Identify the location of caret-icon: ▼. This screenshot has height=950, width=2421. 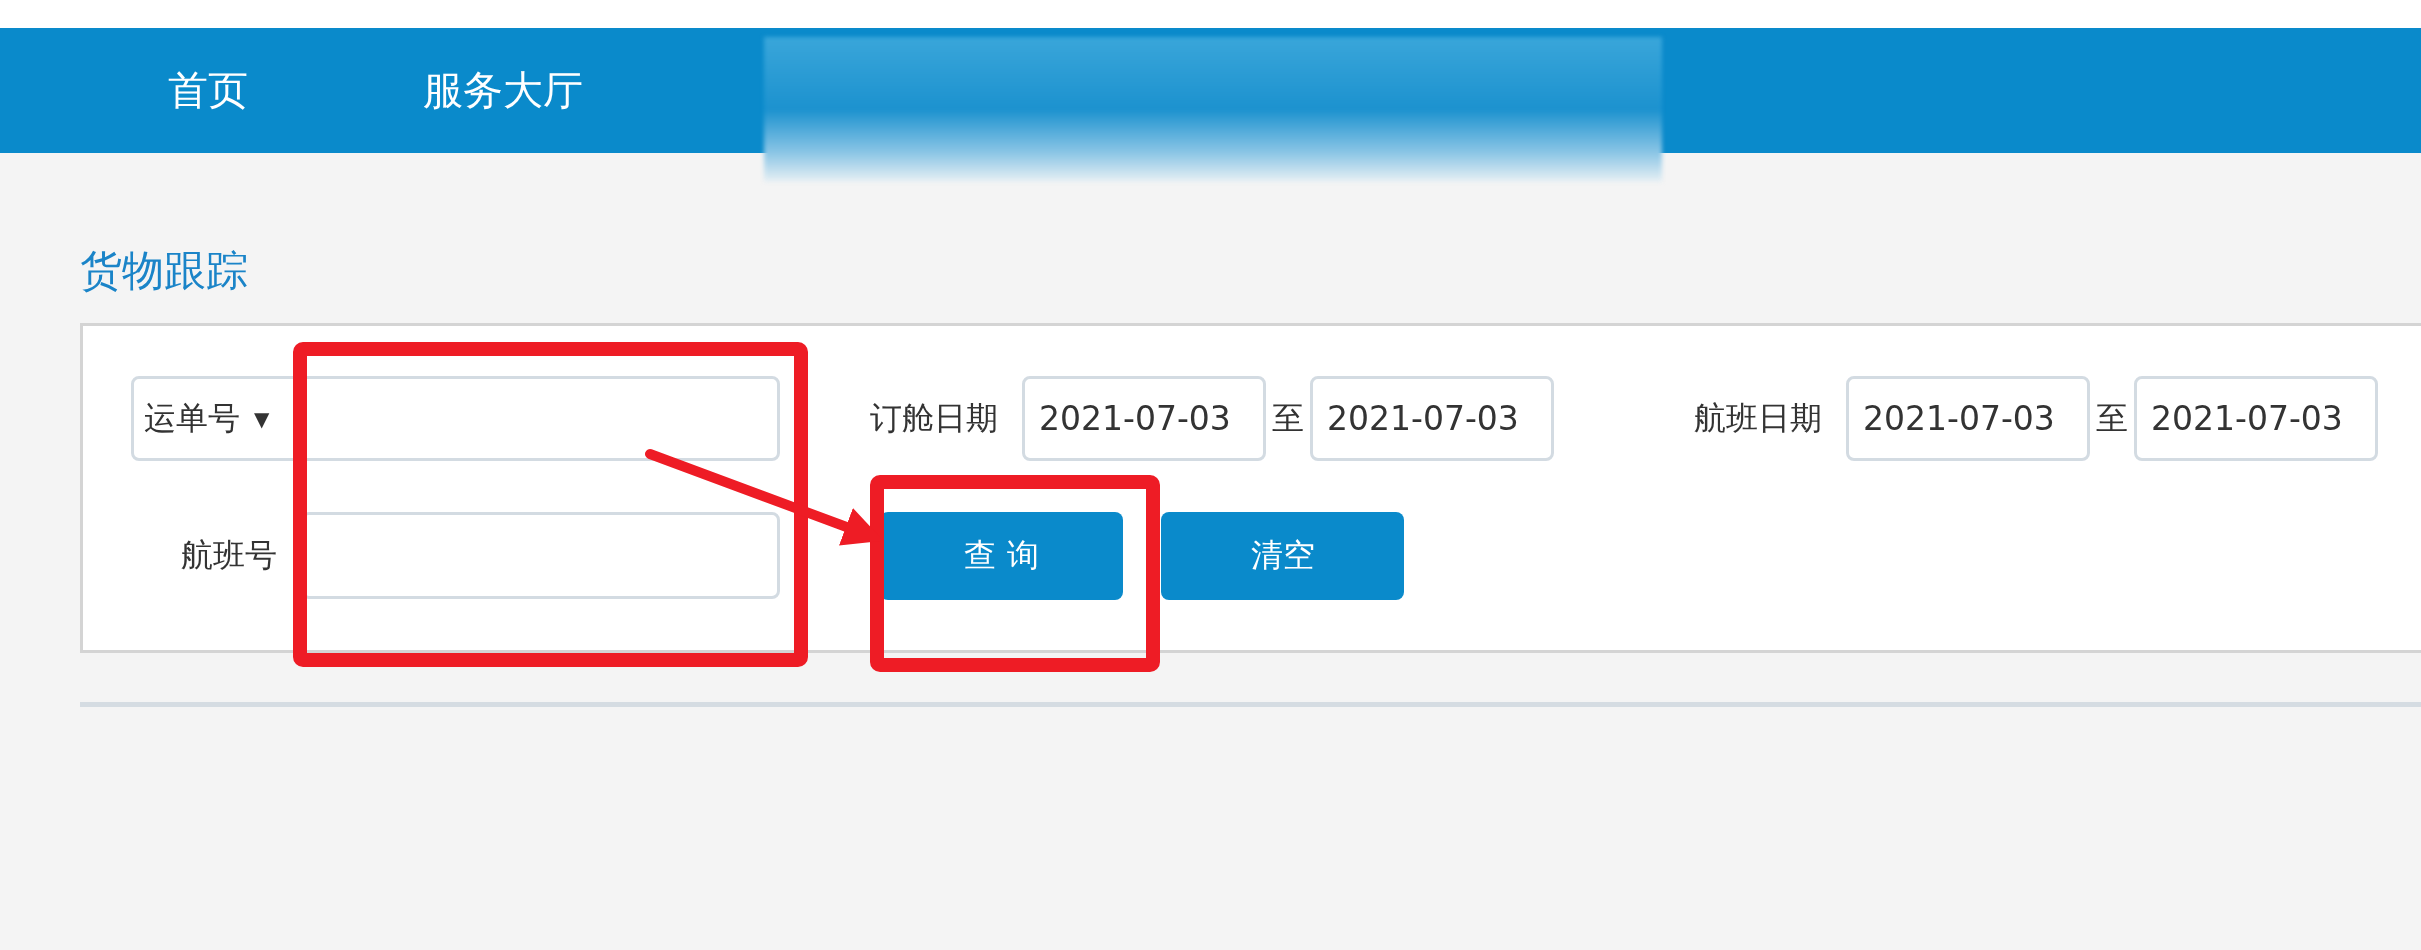
(262, 418).